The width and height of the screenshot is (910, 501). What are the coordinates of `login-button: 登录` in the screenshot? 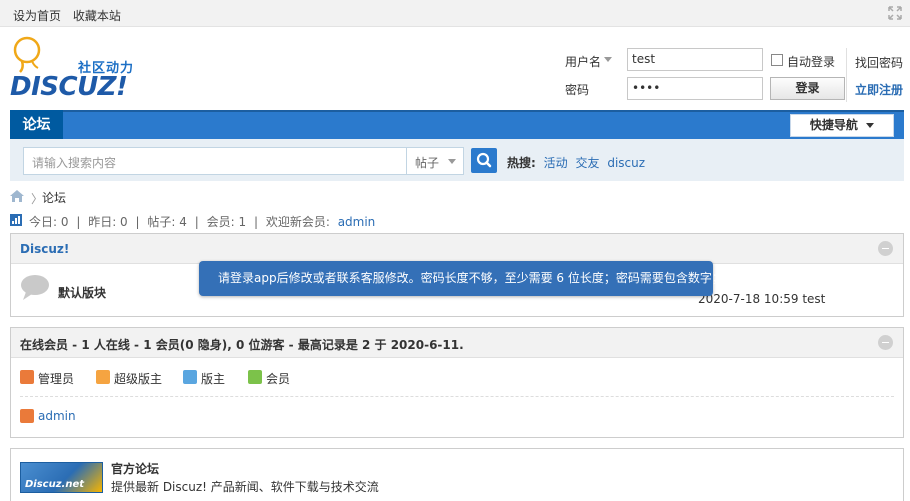 It's located at (807, 88).